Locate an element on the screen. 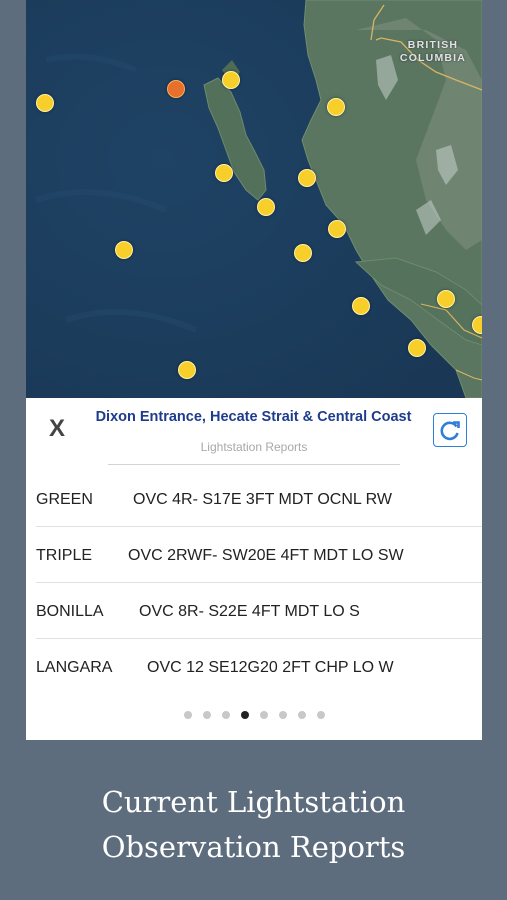 This screenshot has height=900, width=507. station-name: BONILLA is located at coordinates (70, 611).